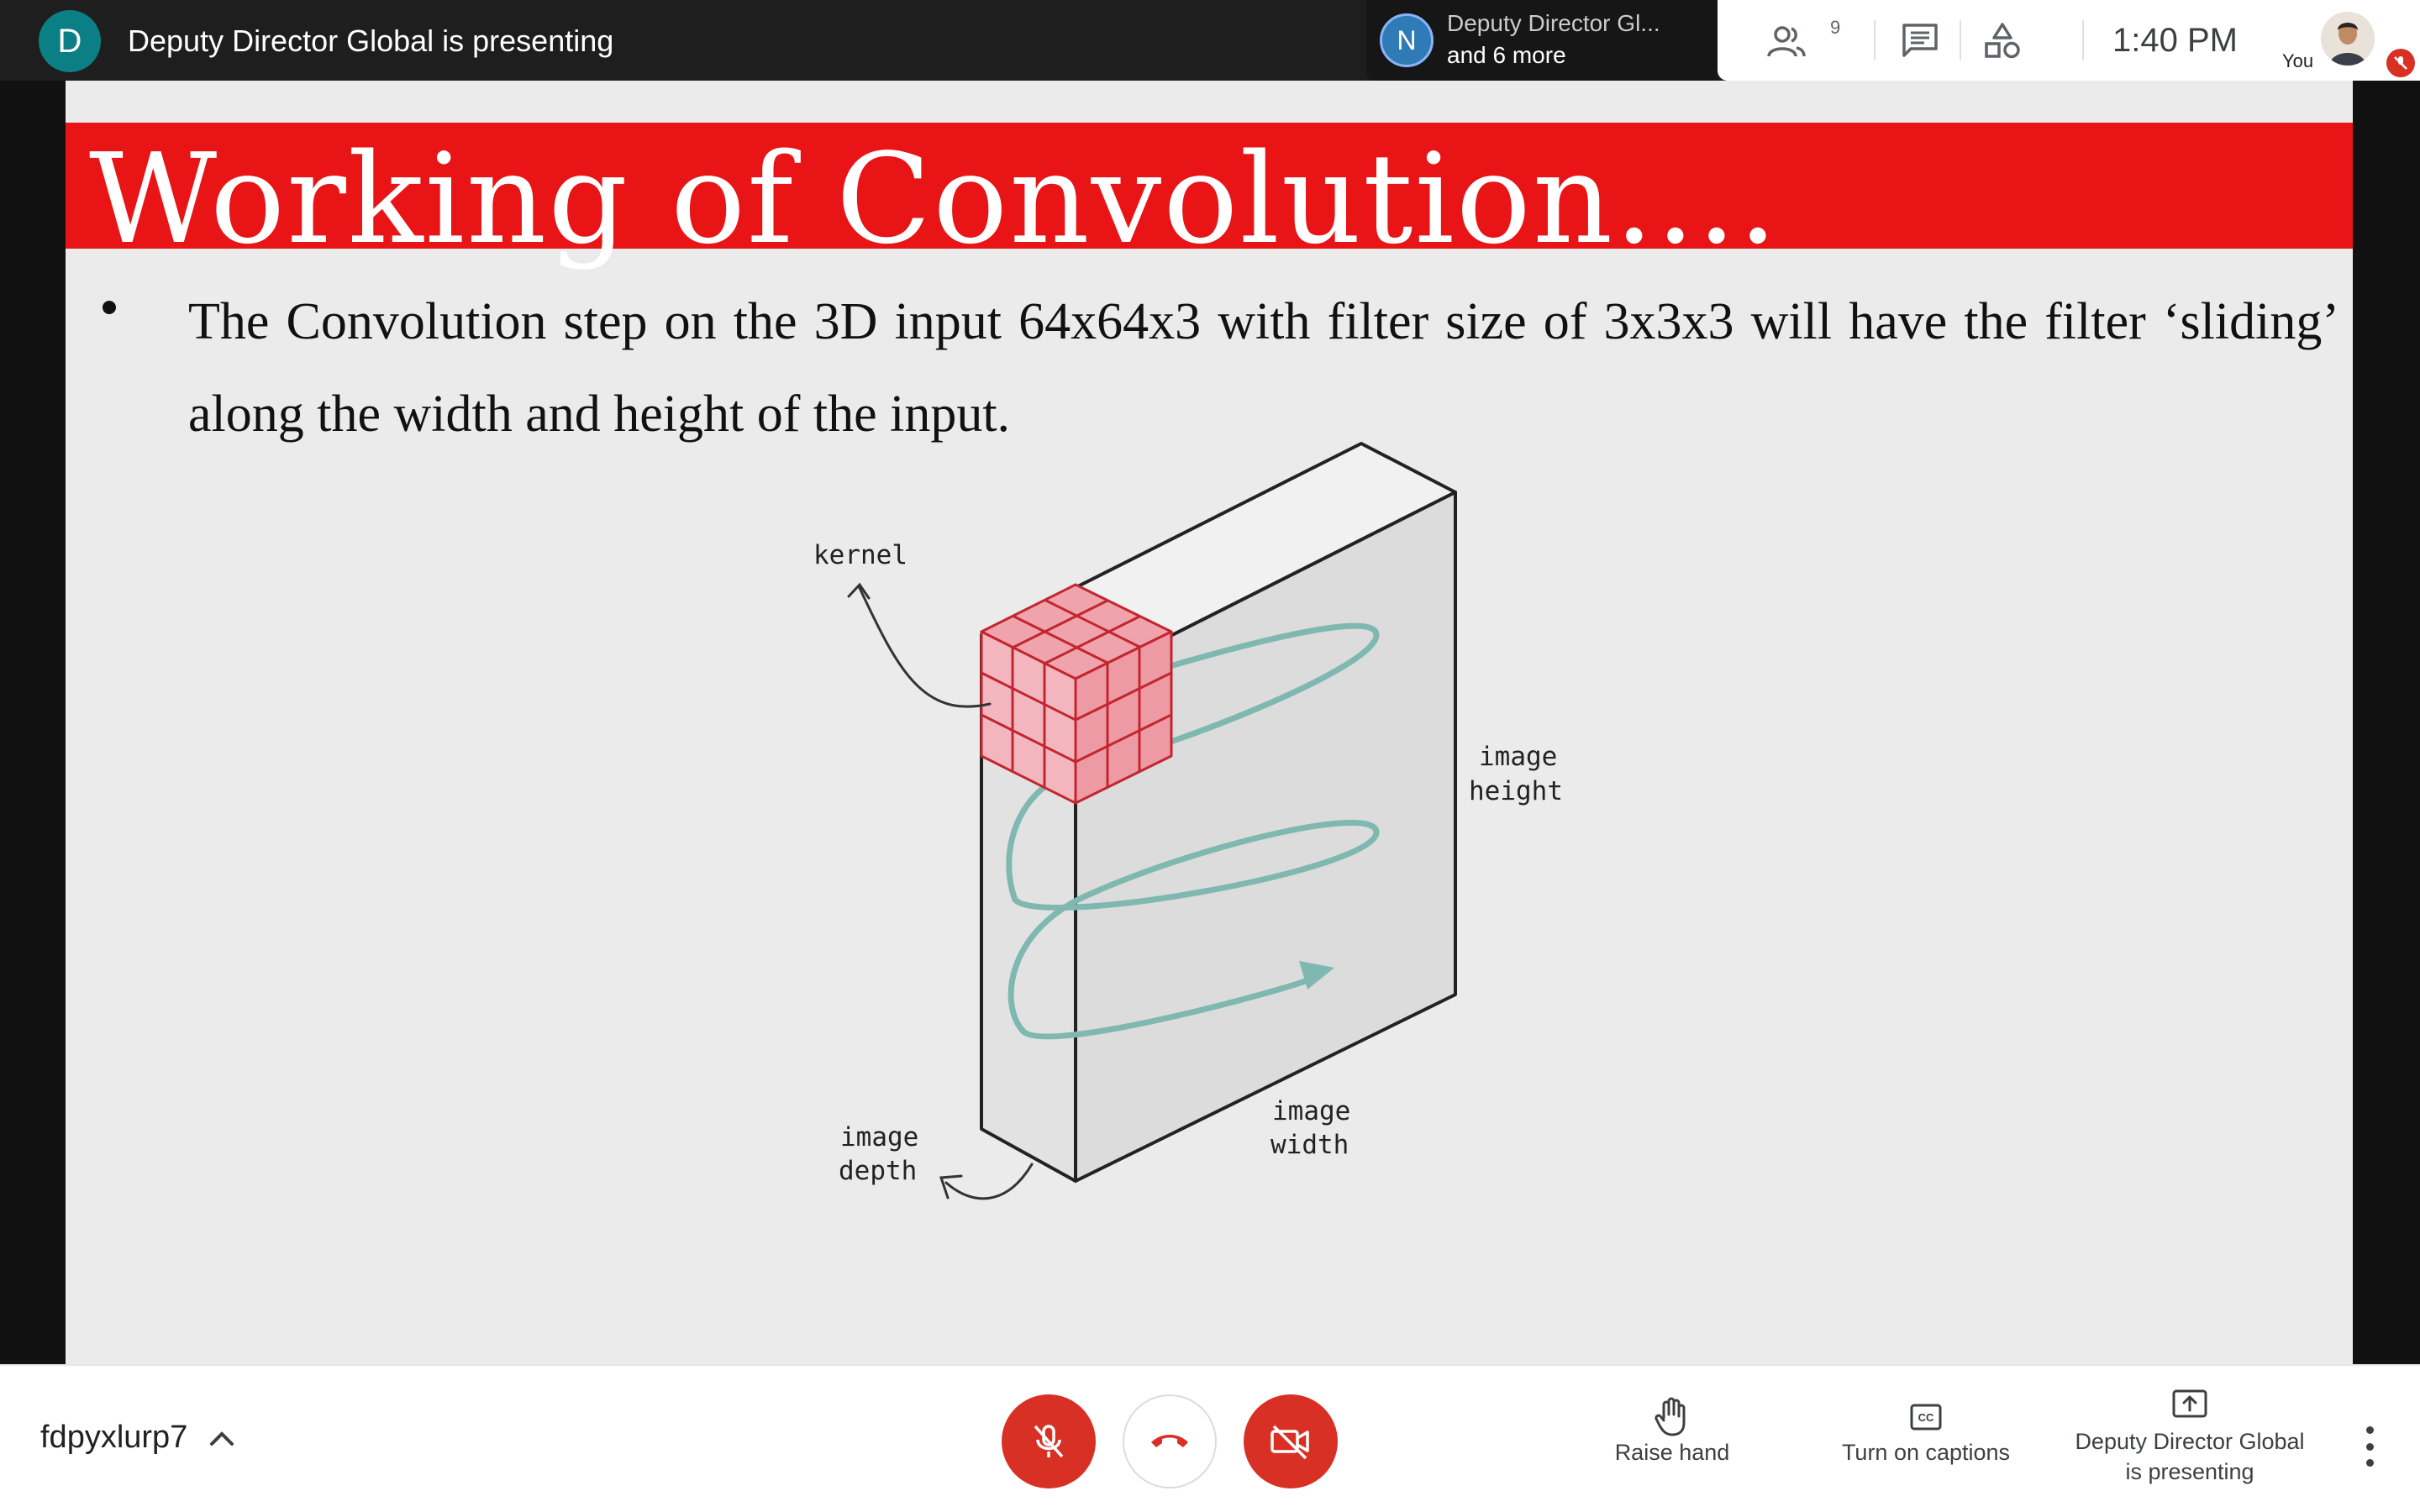 The image size is (2420, 1512). I want to click on self-avatar, so click(2348, 39).